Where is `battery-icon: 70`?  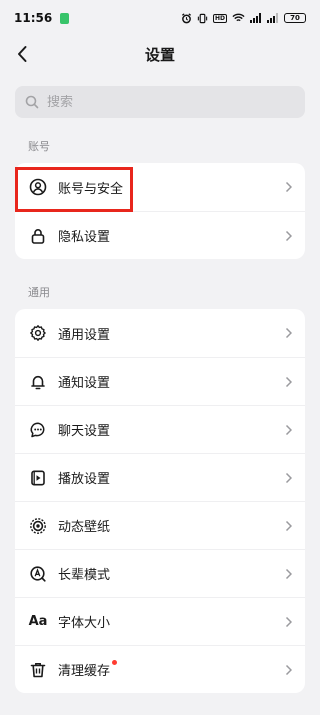
battery-icon: 70 is located at coordinates (295, 18).